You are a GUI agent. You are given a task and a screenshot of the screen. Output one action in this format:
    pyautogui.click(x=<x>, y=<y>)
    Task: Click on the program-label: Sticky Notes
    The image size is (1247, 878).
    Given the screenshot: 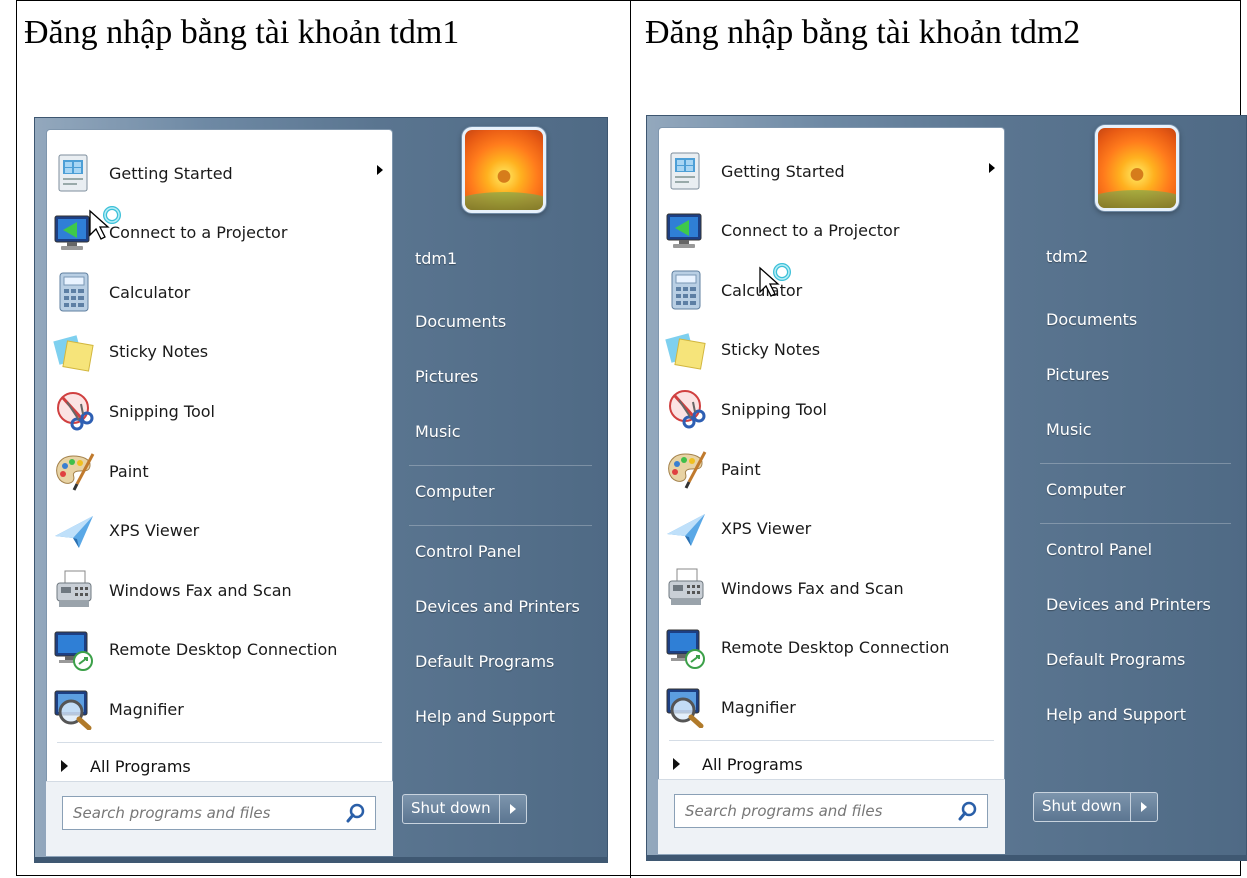 What is the action you would take?
    pyautogui.click(x=159, y=352)
    